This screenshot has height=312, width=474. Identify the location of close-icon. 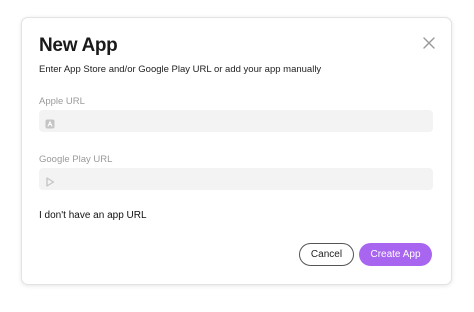
(429, 43).